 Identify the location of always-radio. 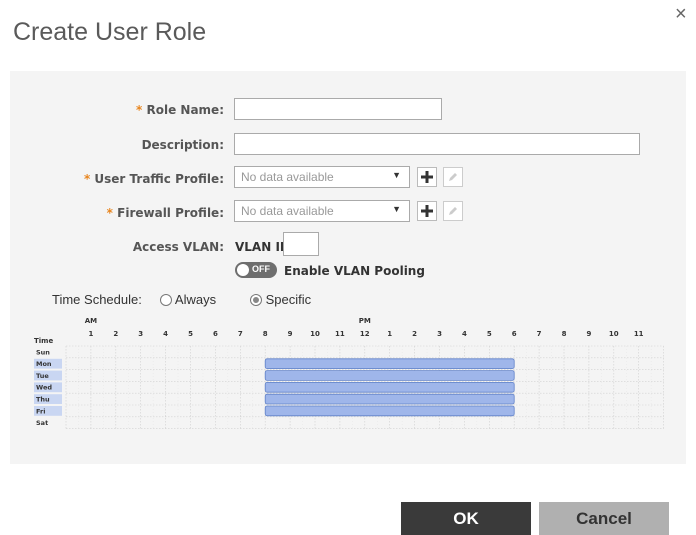
(166, 300).